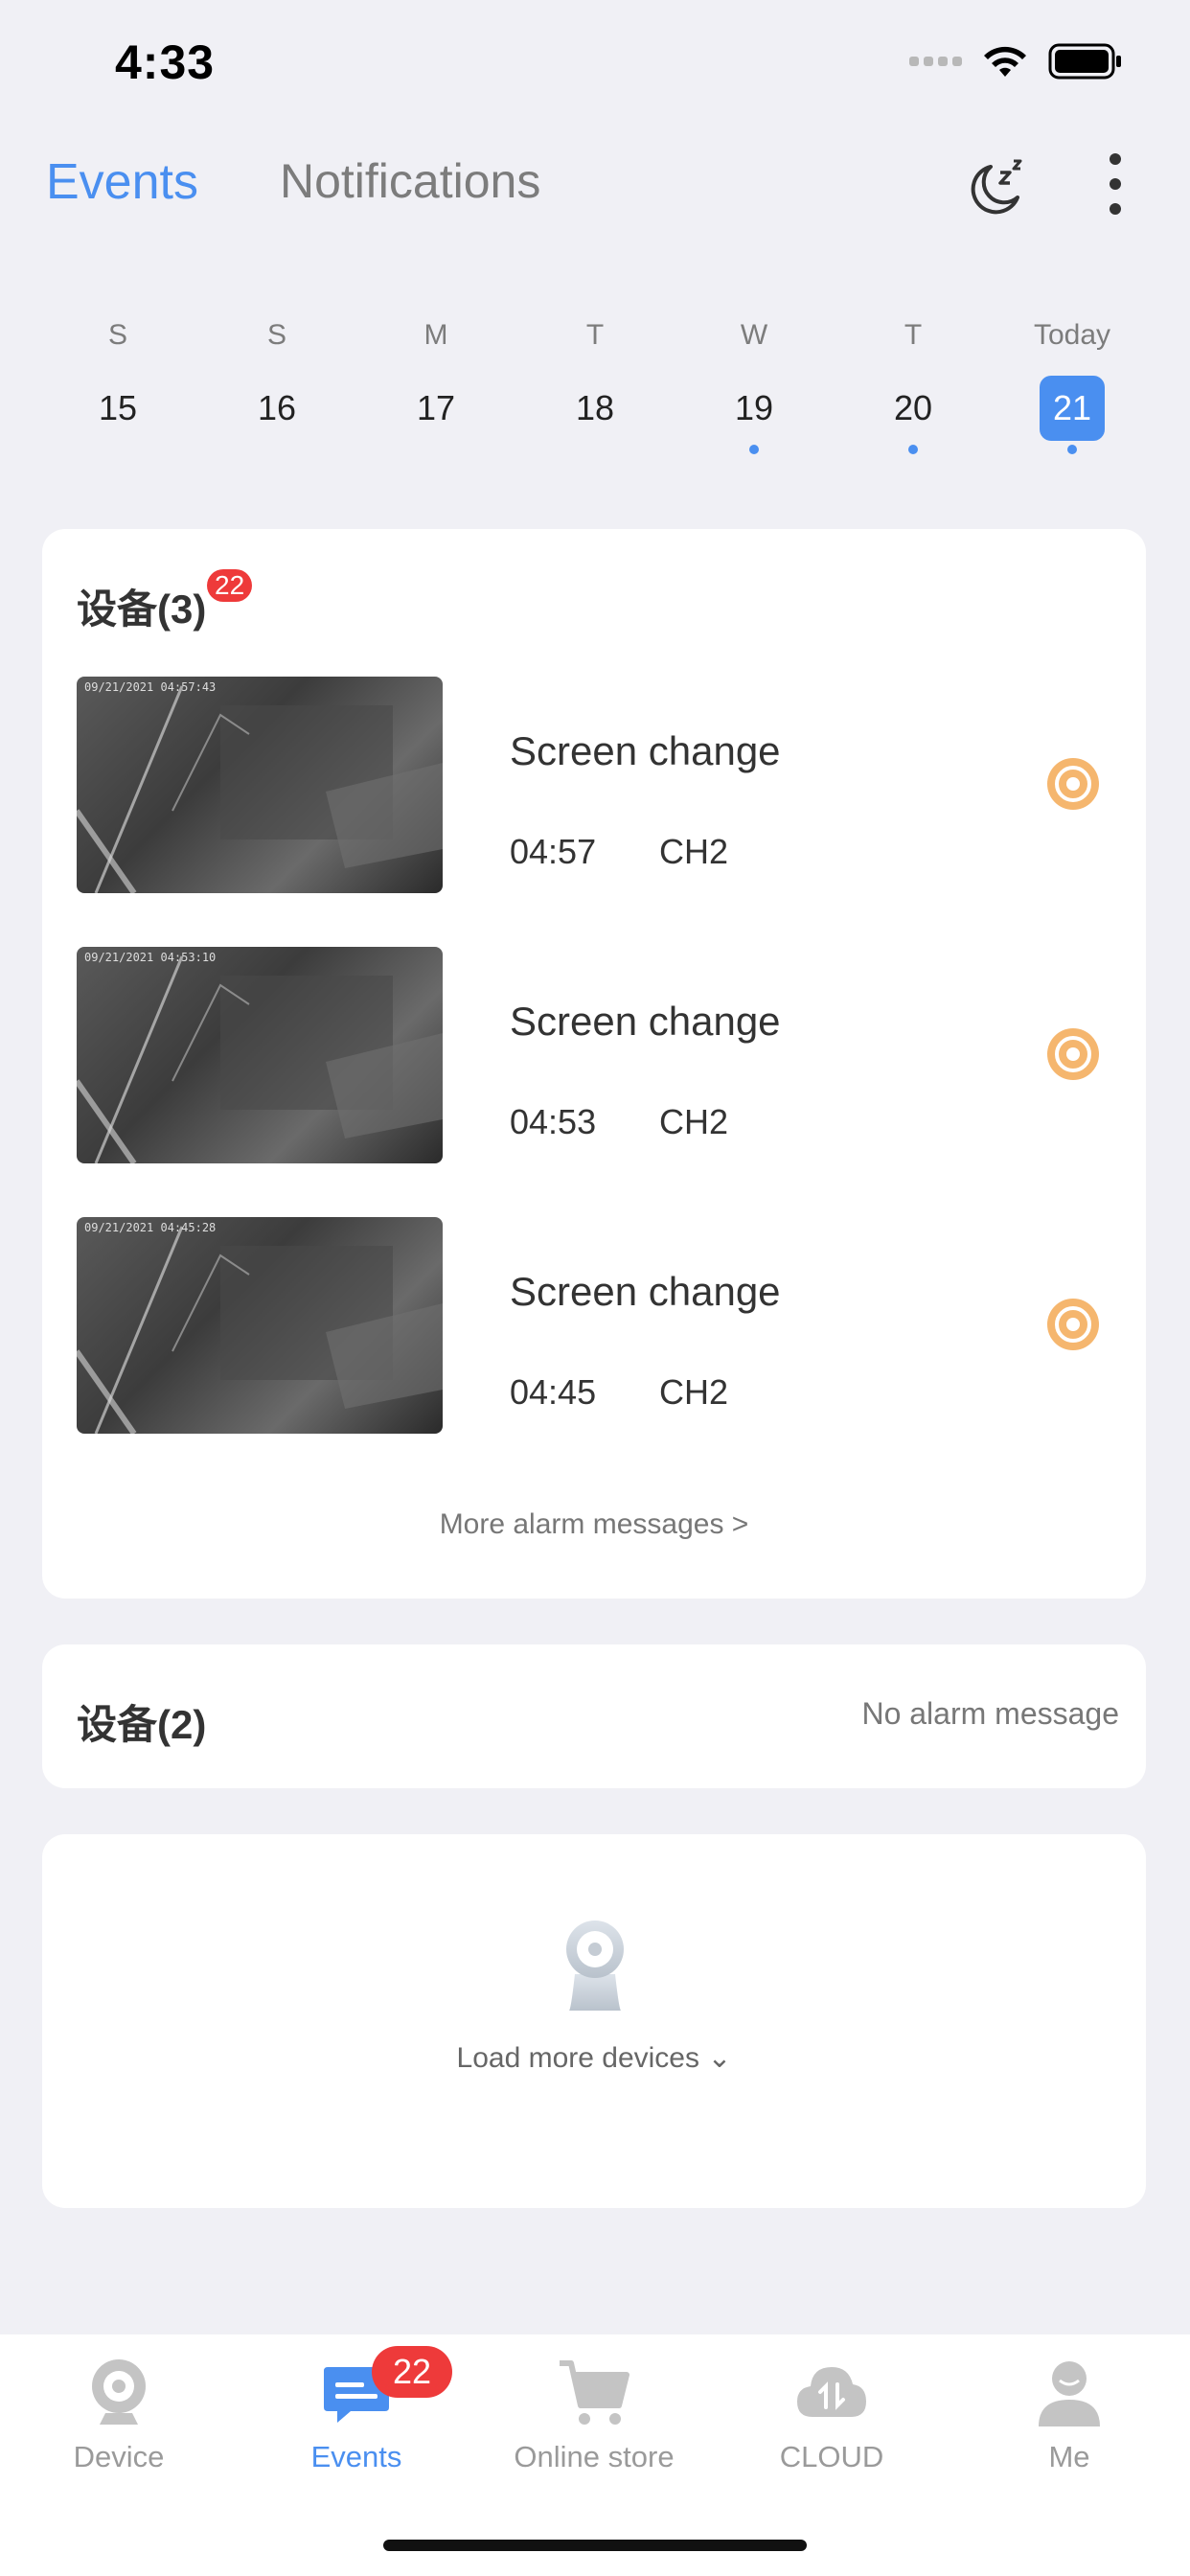 The width and height of the screenshot is (1190, 2576). I want to click on device-group-title: 设备(2), so click(142, 1724).